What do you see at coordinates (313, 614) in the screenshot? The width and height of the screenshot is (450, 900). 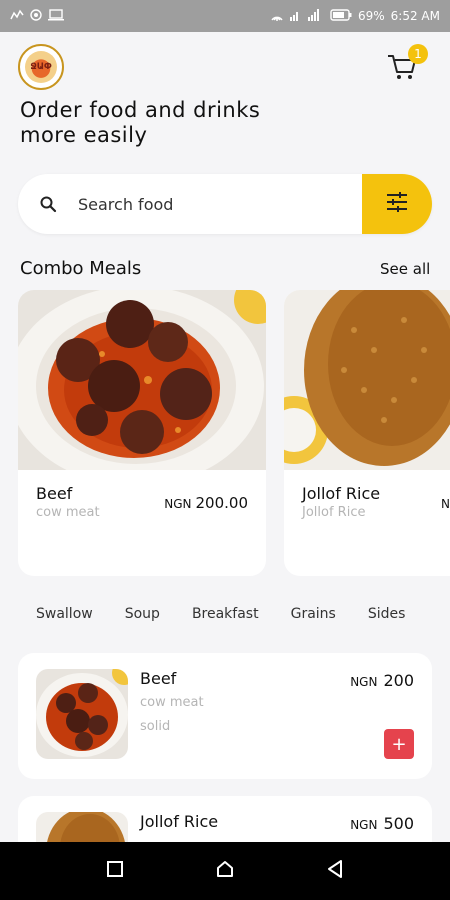 I see `tab-grains: Grains` at bounding box center [313, 614].